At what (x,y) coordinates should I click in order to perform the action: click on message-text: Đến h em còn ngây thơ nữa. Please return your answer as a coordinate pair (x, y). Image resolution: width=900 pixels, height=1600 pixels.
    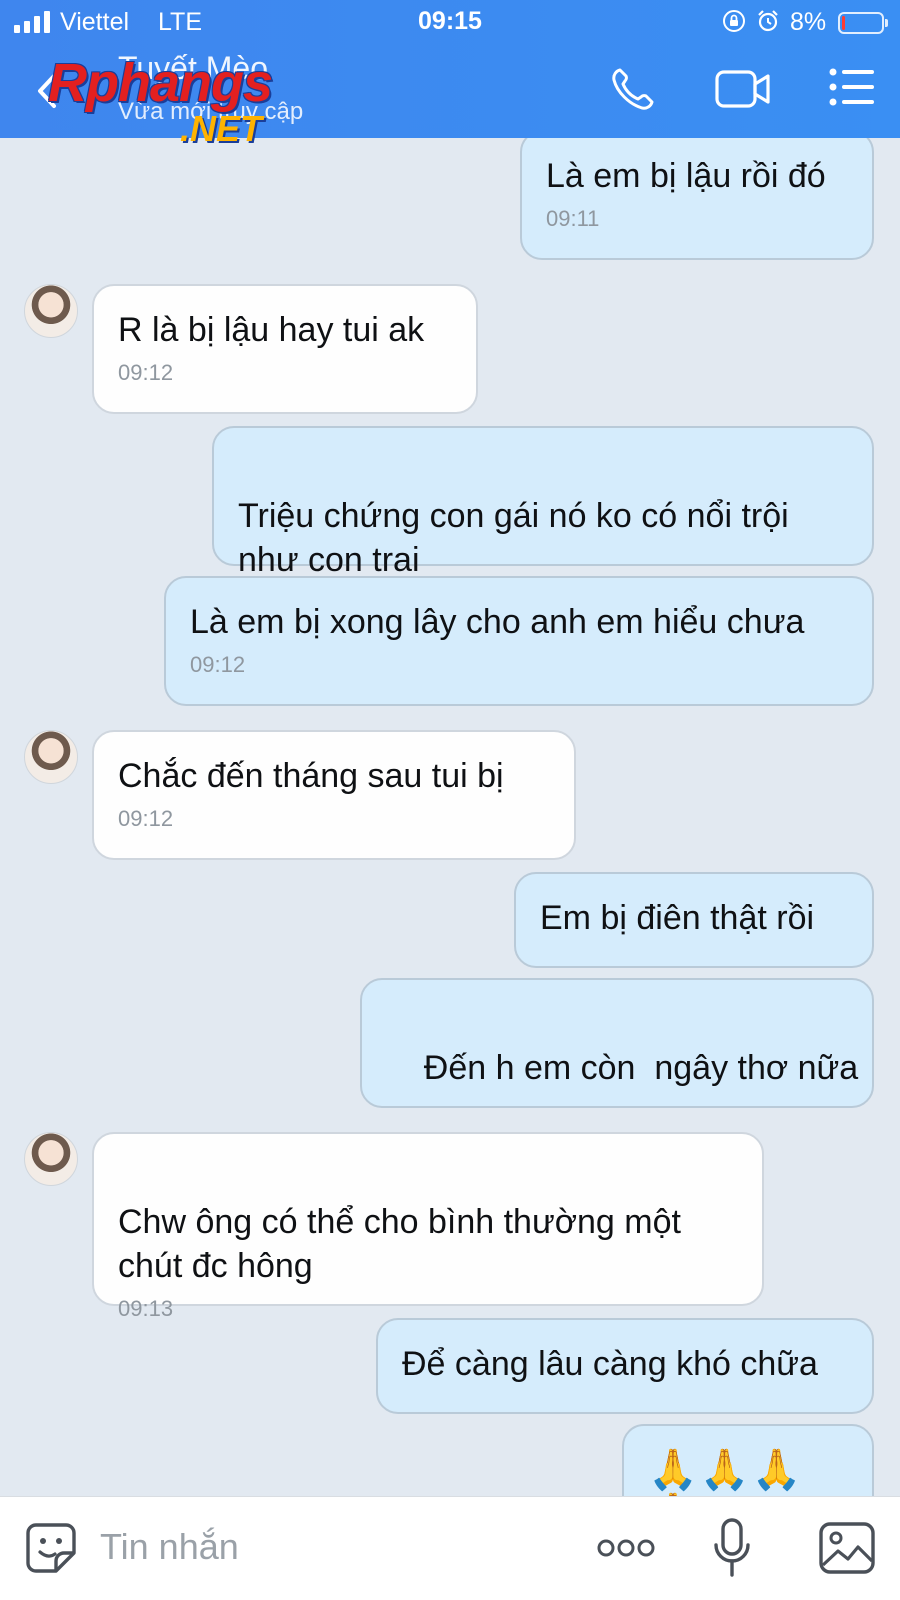
    Looking at the image, I should click on (641, 1068).